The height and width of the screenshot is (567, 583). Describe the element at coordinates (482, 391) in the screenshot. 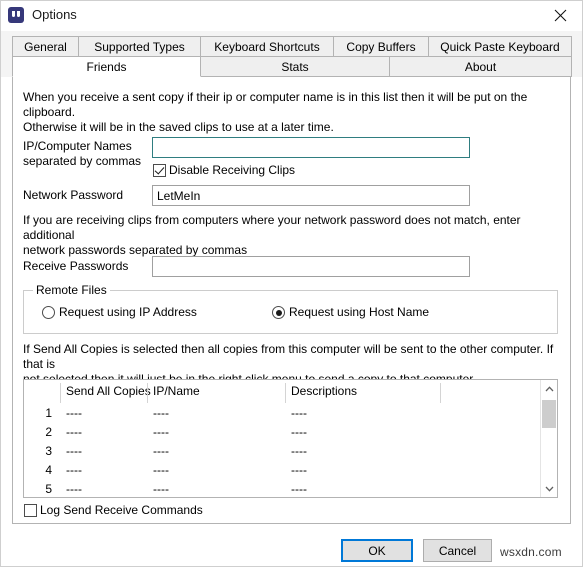

I see `grid-header-blank` at that location.